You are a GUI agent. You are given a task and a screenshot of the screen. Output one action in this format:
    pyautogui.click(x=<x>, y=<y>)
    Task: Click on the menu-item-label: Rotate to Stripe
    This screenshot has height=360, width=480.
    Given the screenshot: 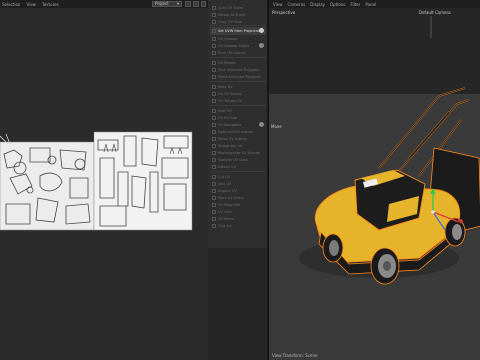 What is the action you would take?
    pyautogui.click(x=232, y=15)
    